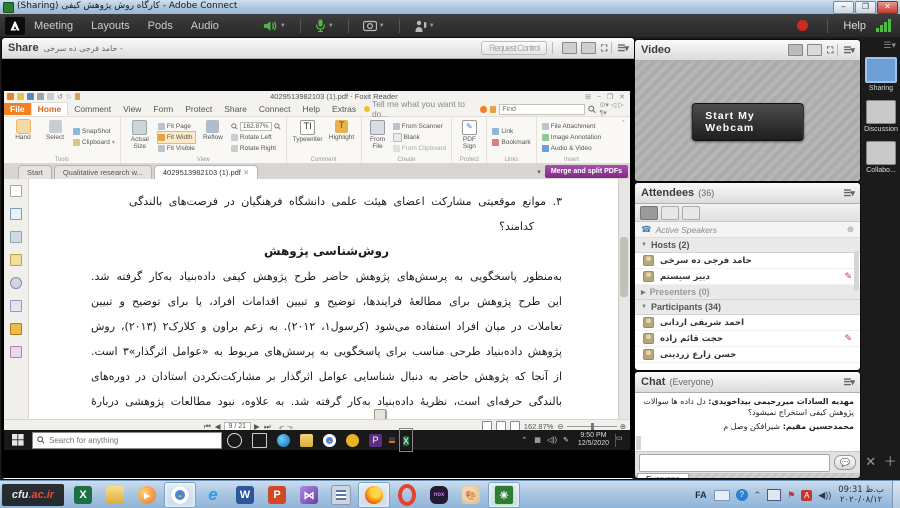 The width and height of the screenshot is (900, 508). Describe the element at coordinates (16, 283) in the screenshot. I see `nav-attachments-icon` at that location.